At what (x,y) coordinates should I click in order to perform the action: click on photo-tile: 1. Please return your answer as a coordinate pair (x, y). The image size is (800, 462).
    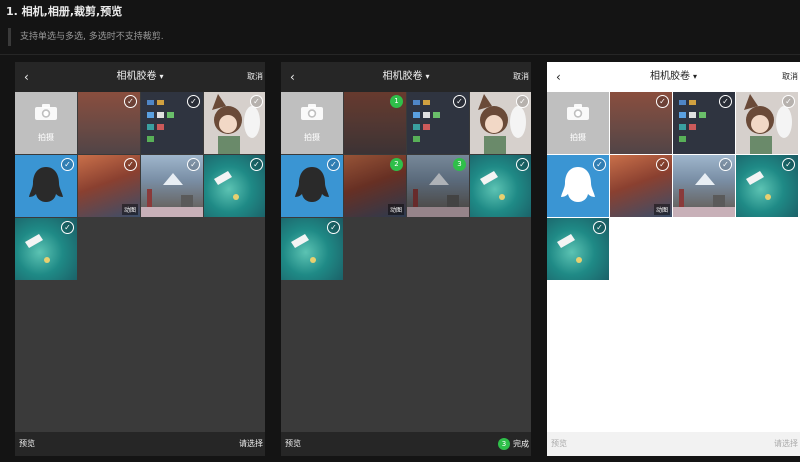
    Looking at the image, I should click on (375, 123).